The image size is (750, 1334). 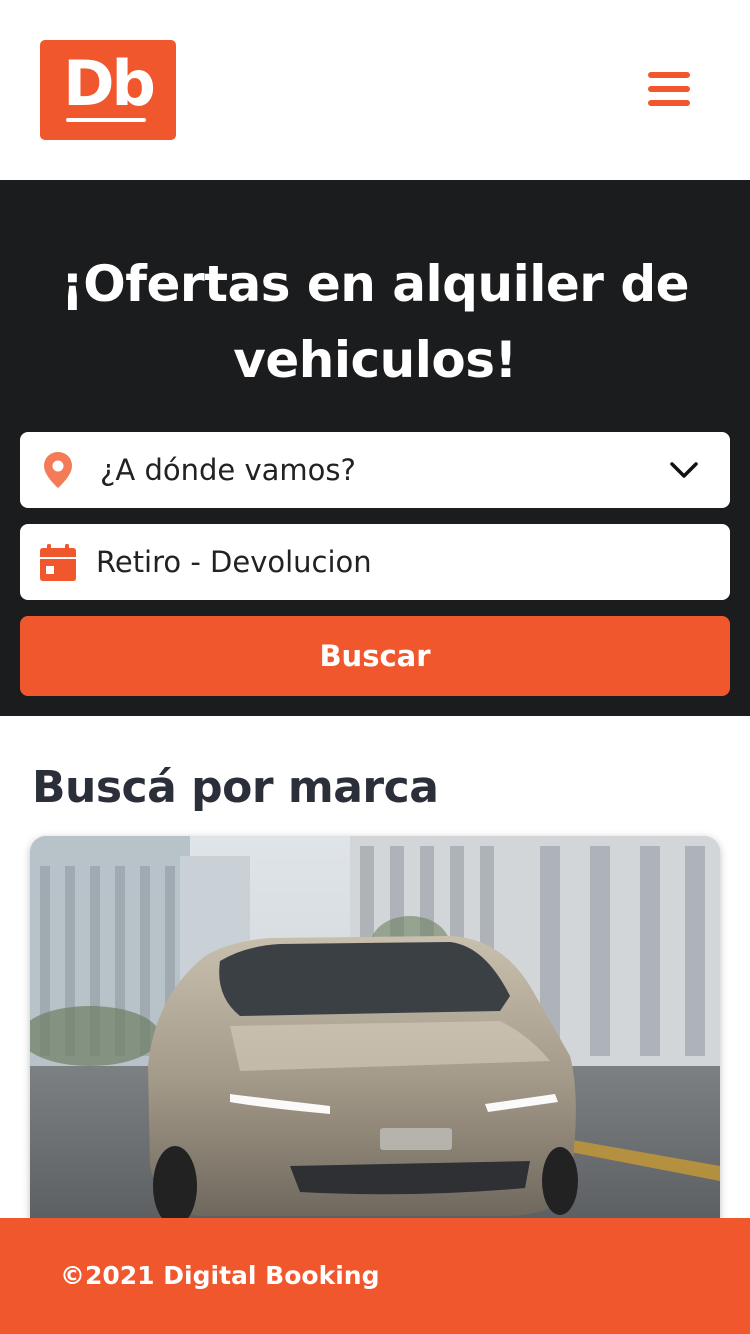 I want to click on chevron-down-icon, so click(x=684, y=470).